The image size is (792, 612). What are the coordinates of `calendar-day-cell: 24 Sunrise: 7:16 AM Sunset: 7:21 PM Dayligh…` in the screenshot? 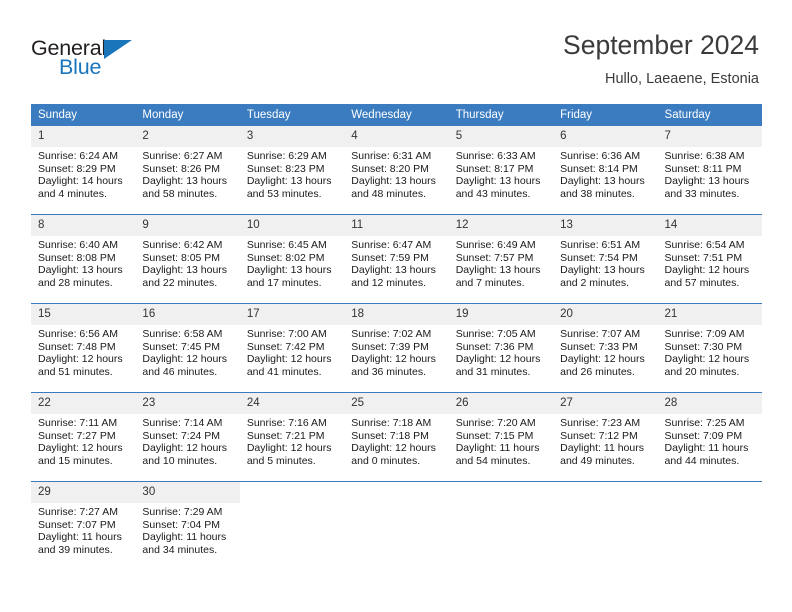 It's located at (292, 437).